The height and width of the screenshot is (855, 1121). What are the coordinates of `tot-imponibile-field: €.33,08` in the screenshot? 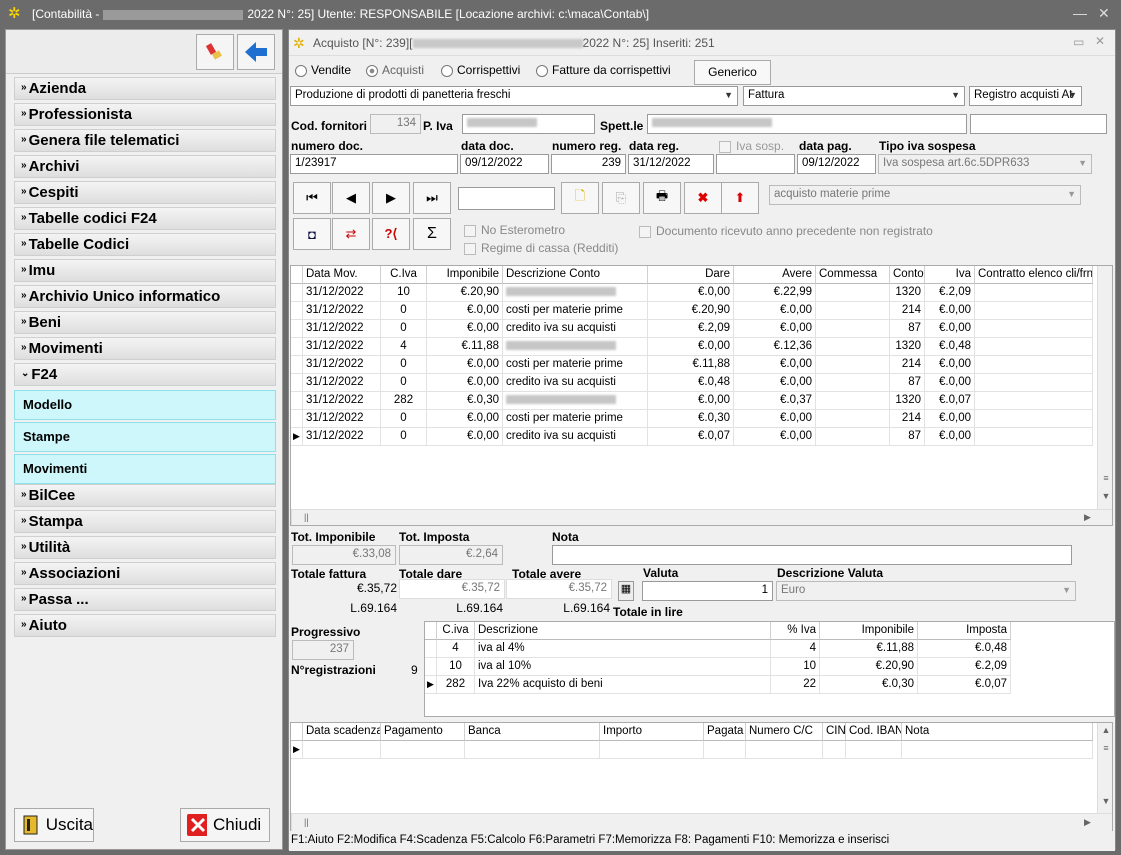 It's located at (344, 555).